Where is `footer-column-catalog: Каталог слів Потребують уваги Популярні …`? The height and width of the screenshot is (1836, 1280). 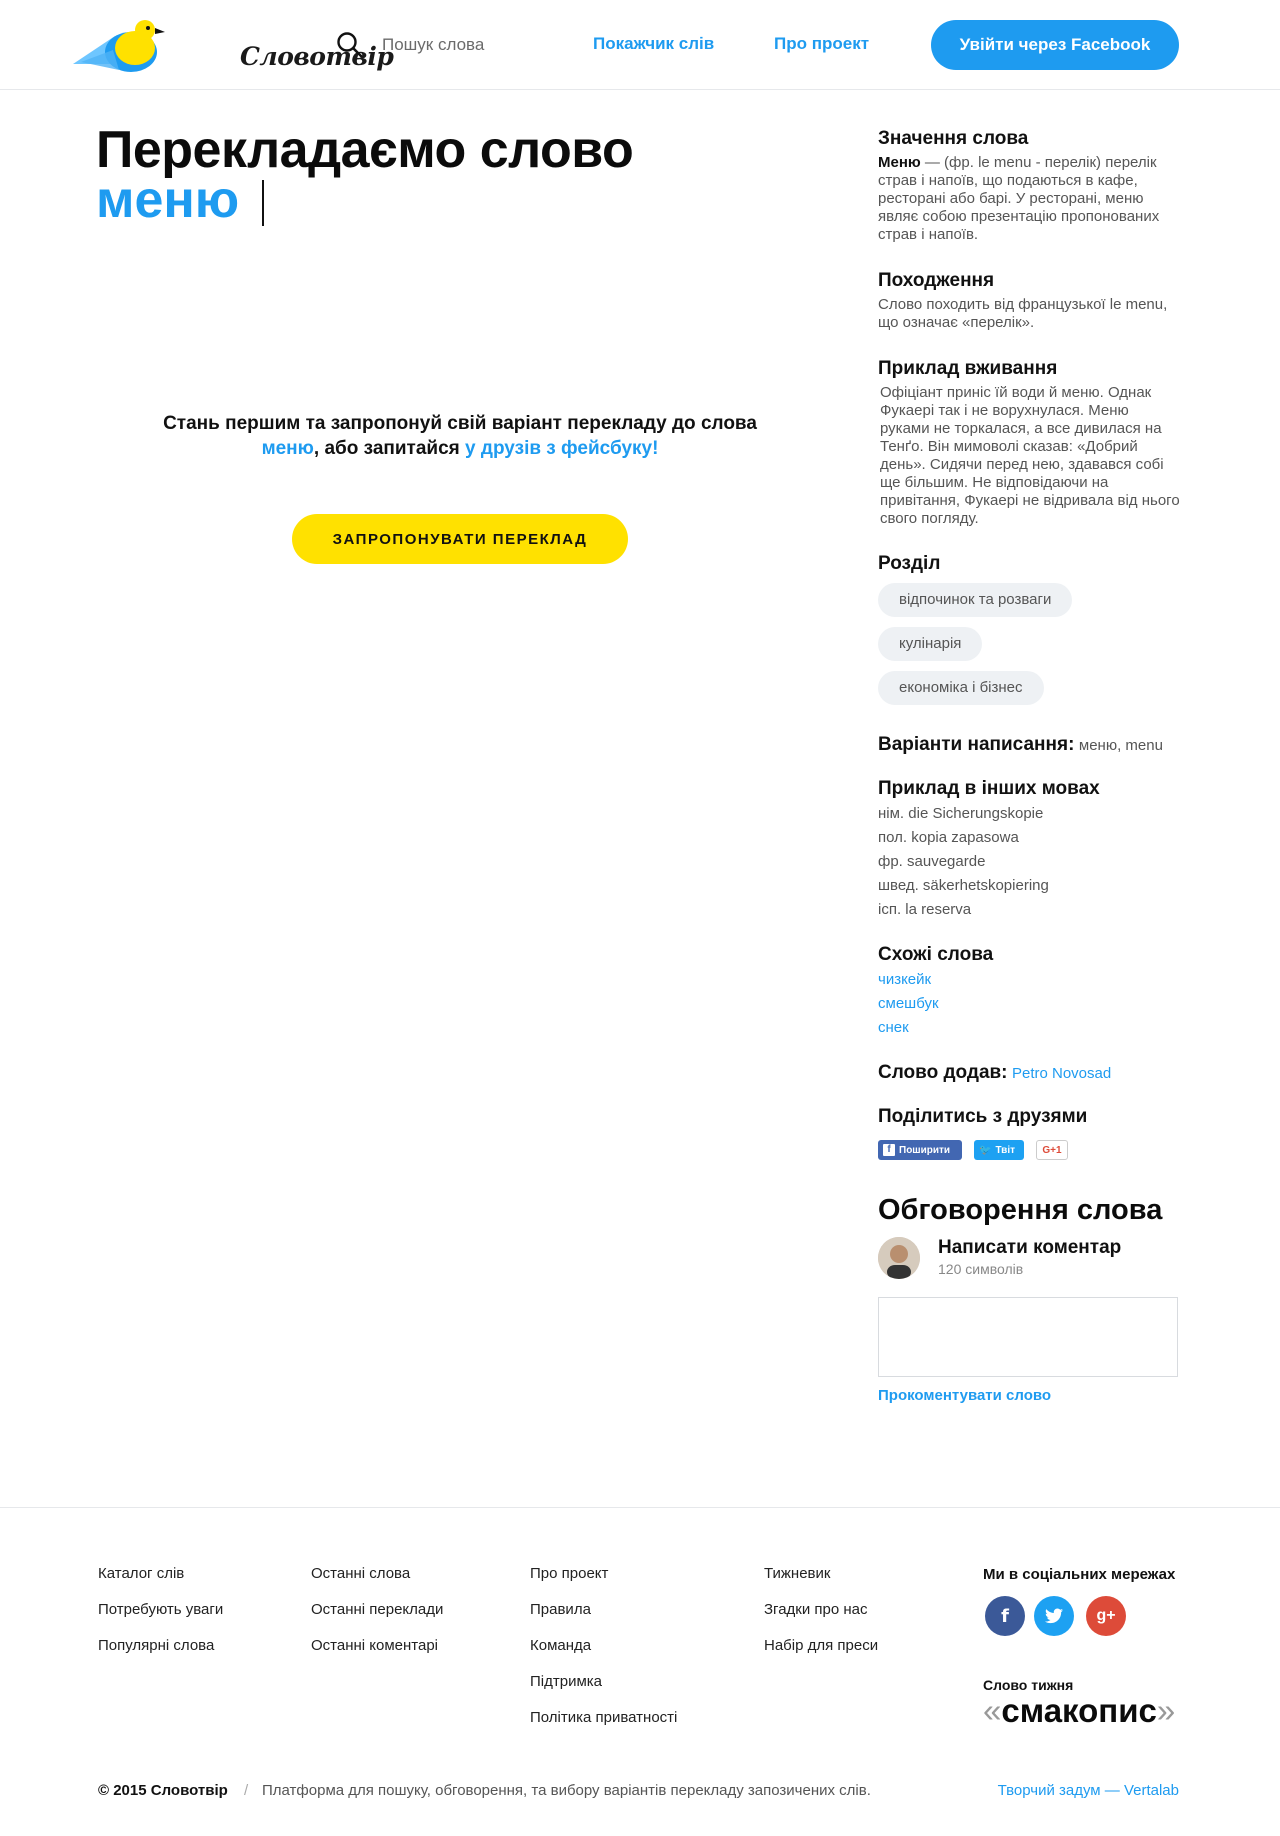 footer-column-catalog: Каталог слів Потребують уваги Популярні … is located at coordinates (160, 1619).